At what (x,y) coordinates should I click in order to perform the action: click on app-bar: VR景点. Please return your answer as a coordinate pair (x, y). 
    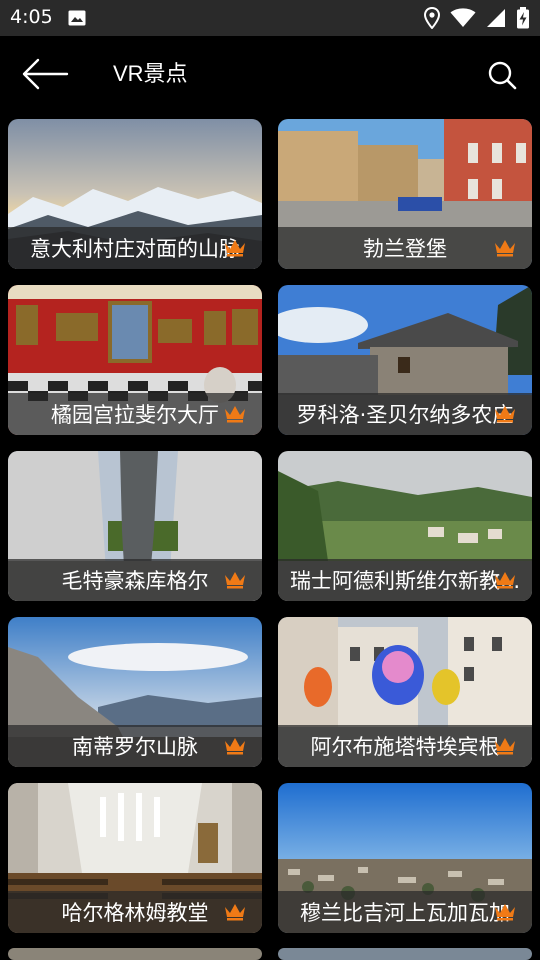
    Looking at the image, I should click on (270, 74).